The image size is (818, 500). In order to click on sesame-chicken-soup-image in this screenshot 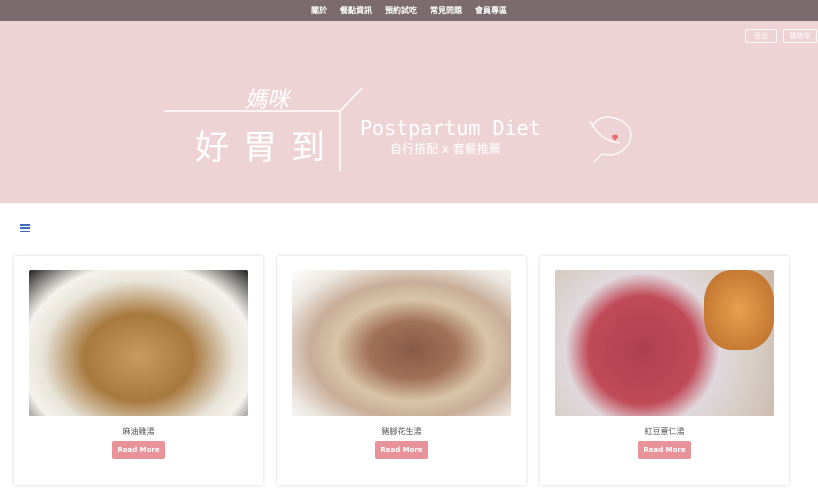, I will do `click(138, 343)`.